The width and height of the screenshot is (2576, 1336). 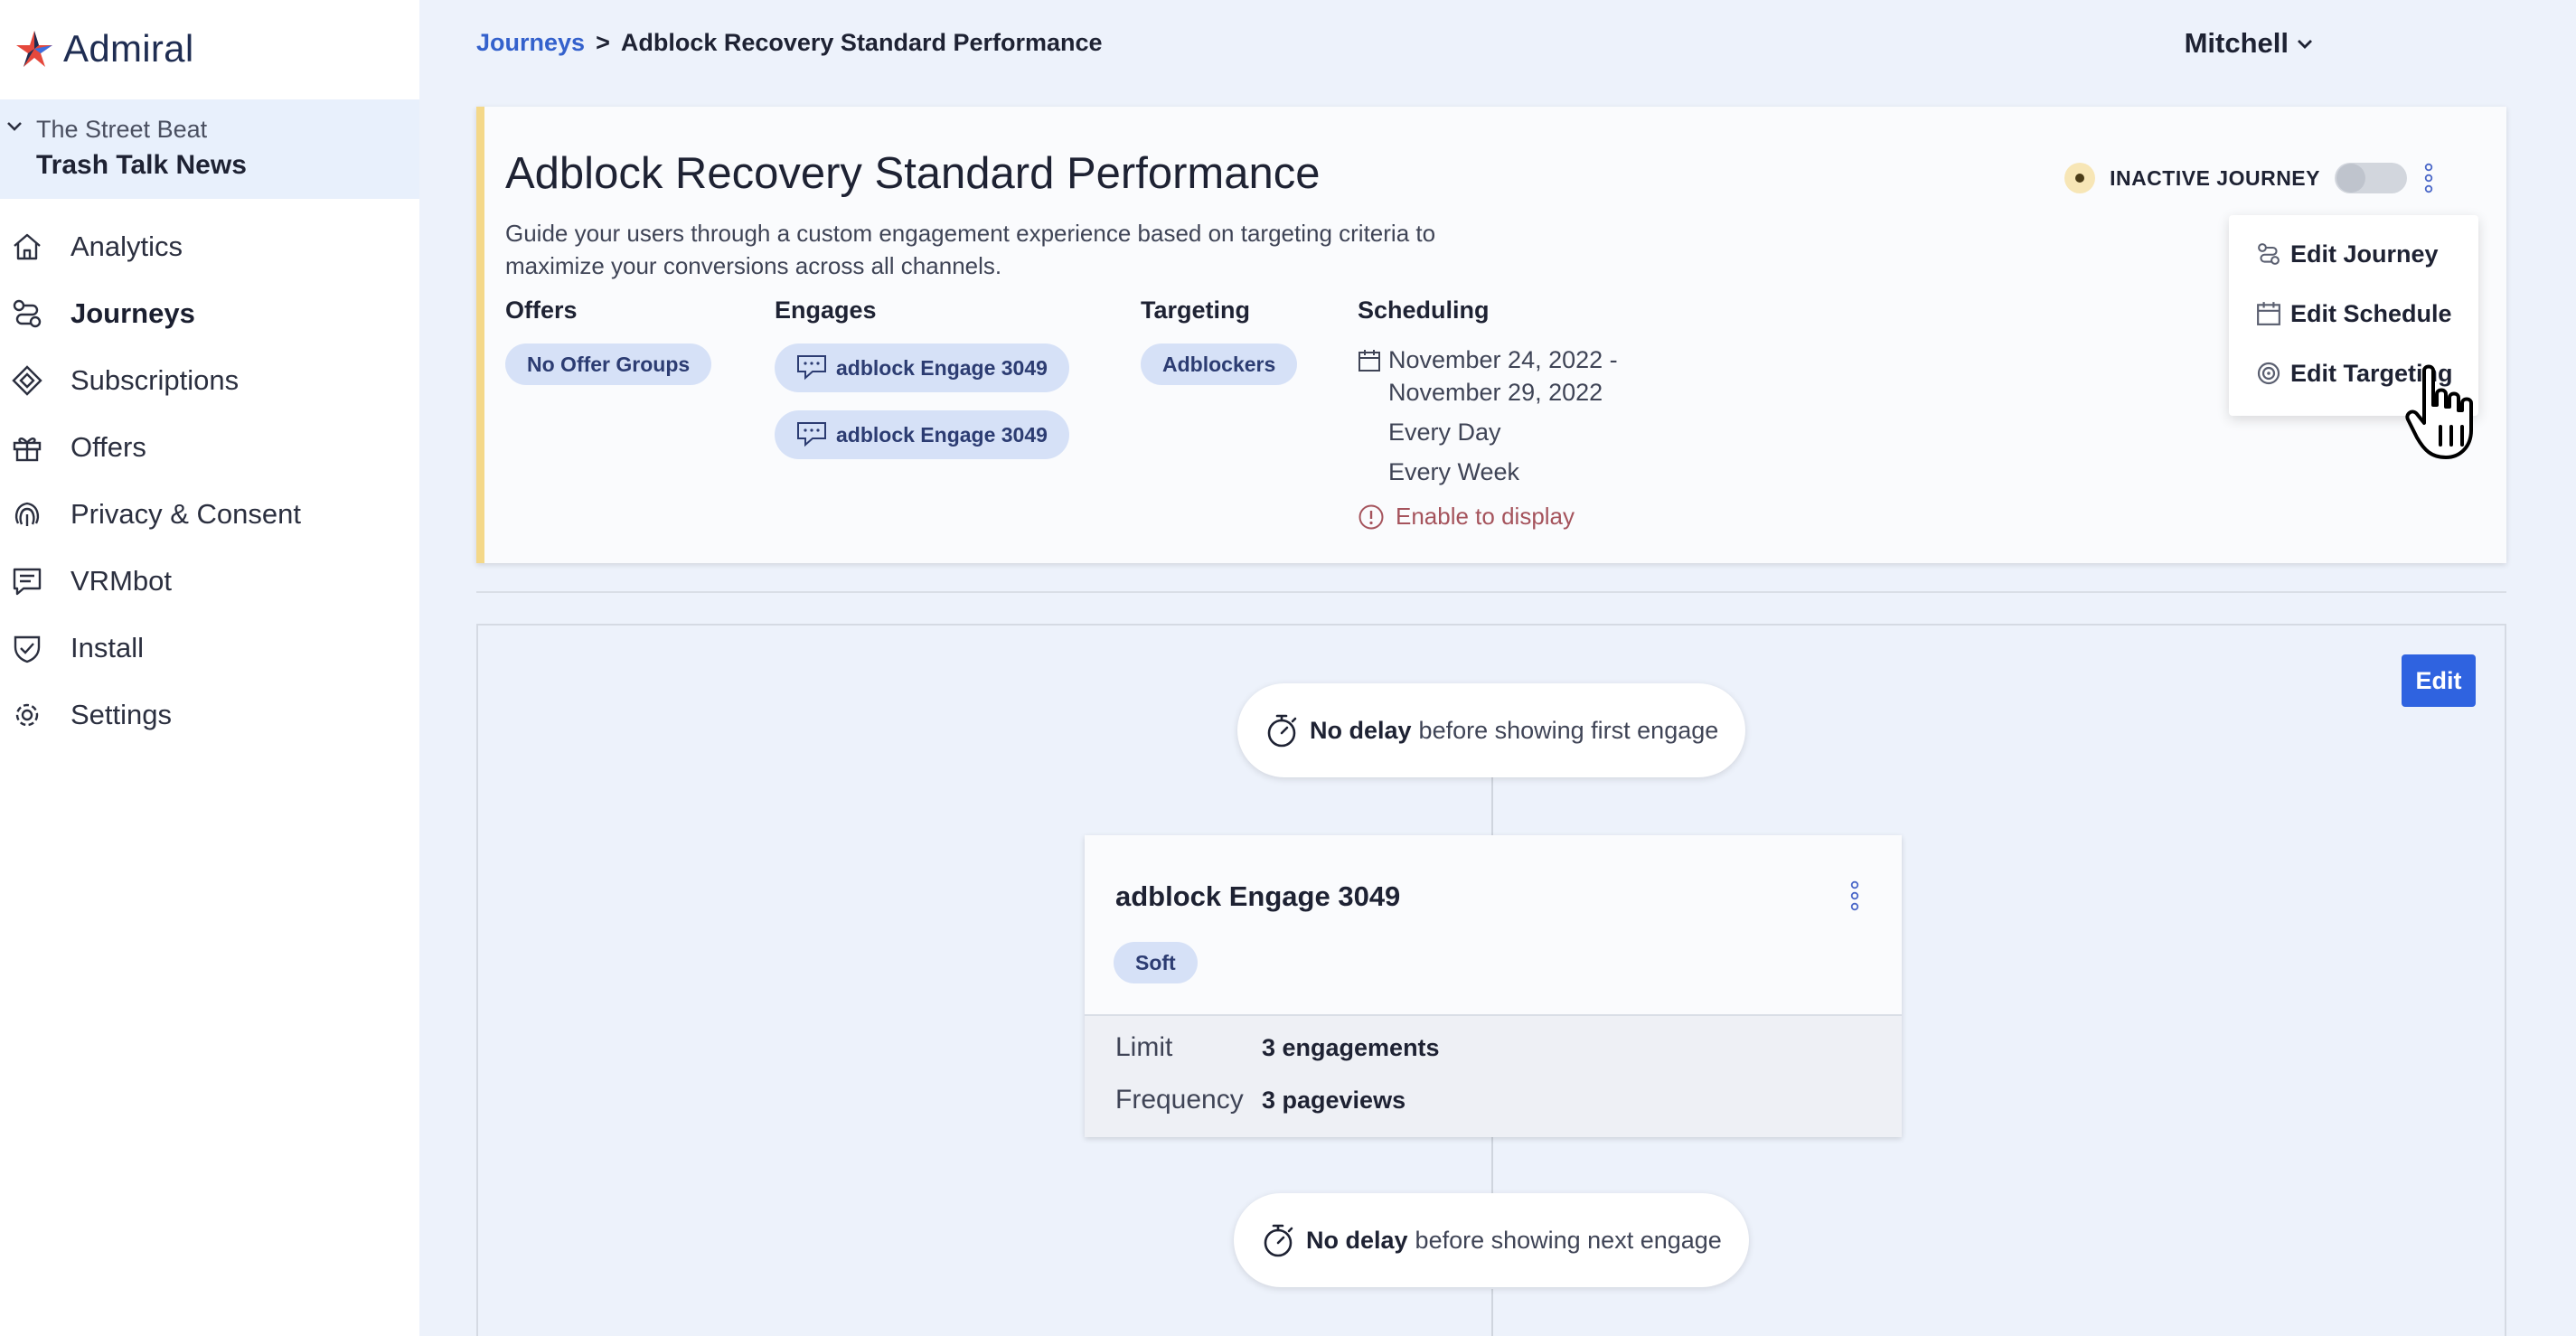 I want to click on gear-icon, so click(x=31, y=715).